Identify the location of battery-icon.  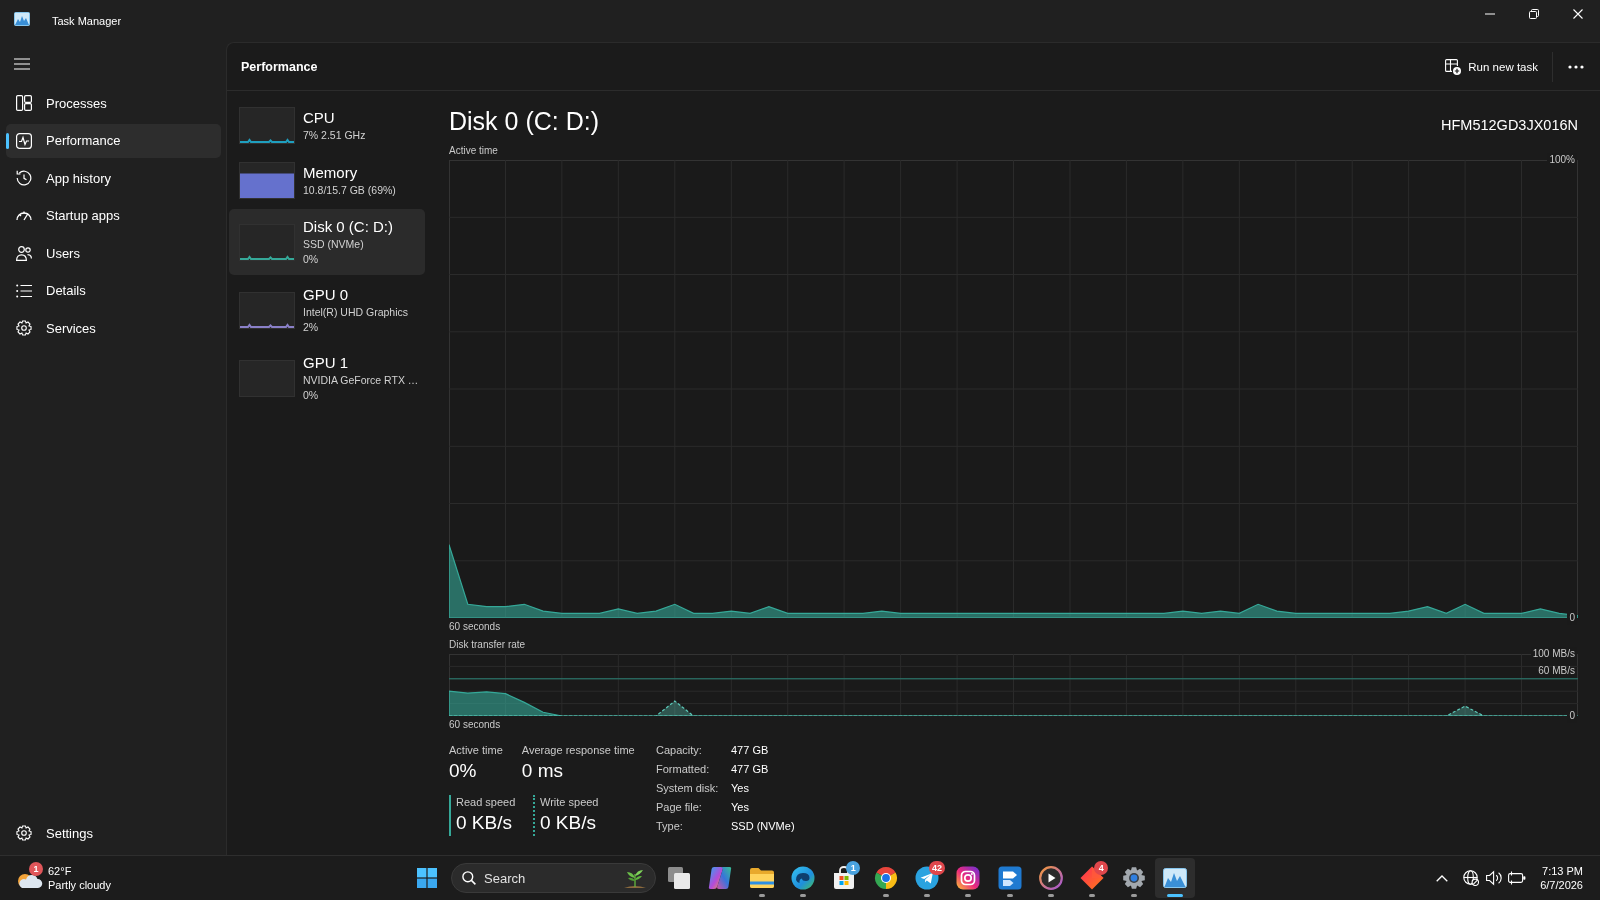
(1517, 878).